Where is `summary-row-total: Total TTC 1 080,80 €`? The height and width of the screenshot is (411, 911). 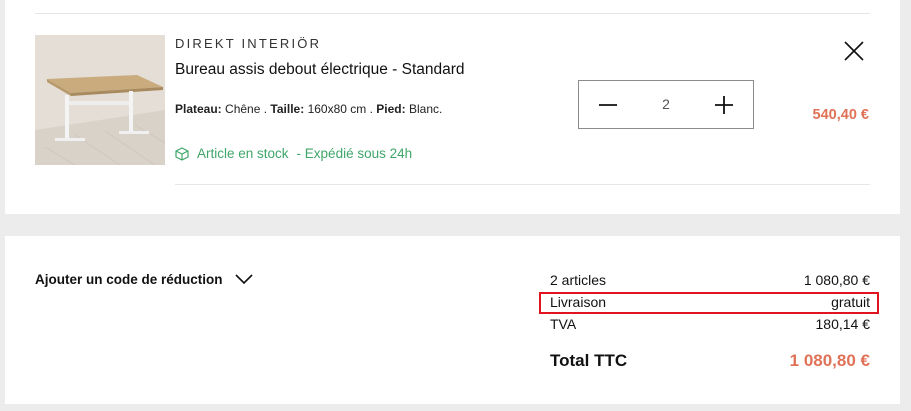 summary-row-total: Total TTC 1 080,80 € is located at coordinates (710, 361).